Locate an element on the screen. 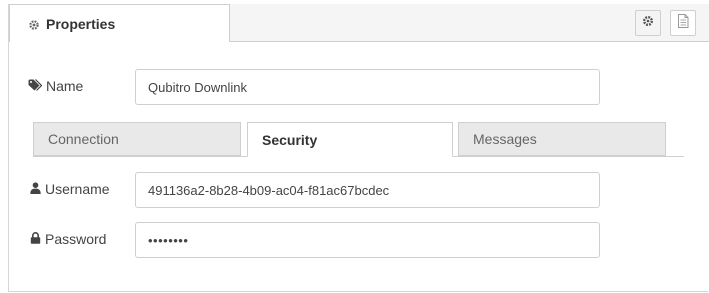 The height and width of the screenshot is (293, 709). username-label-row: Username is located at coordinates (70, 189).